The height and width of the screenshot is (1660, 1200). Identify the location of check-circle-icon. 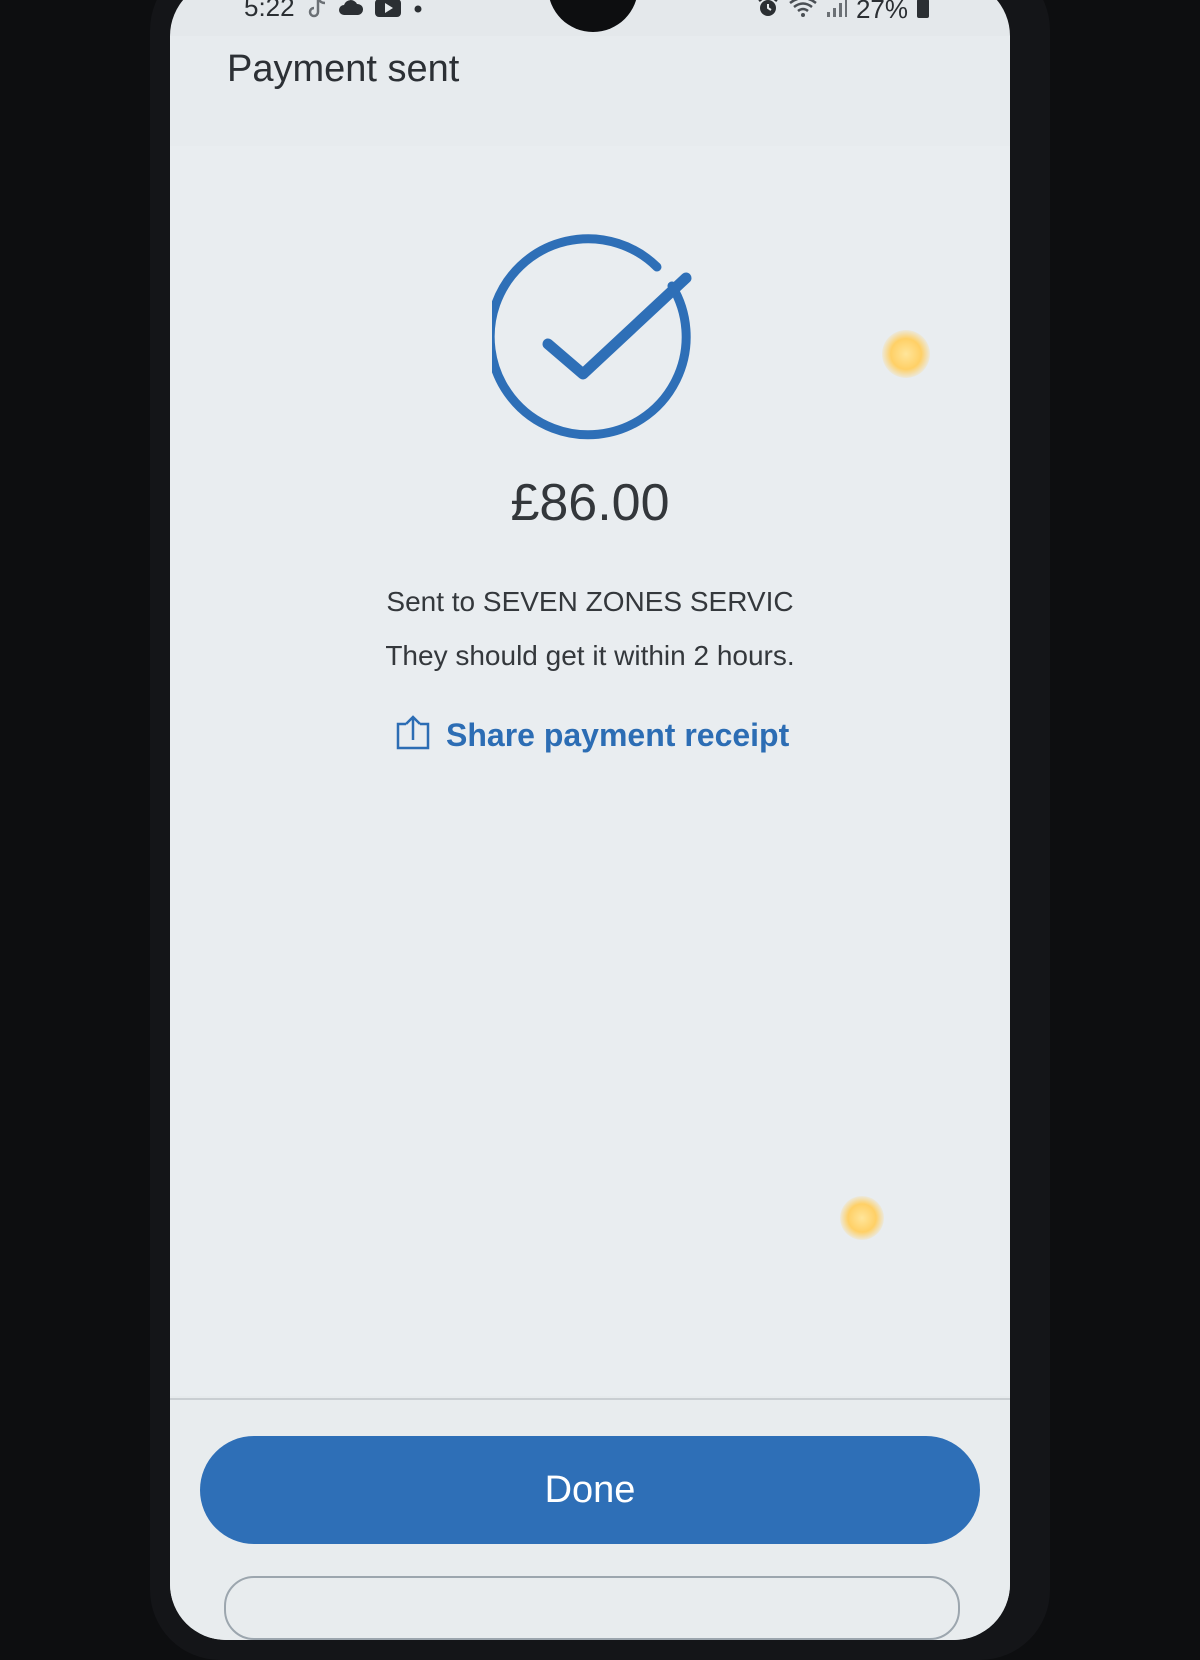
(593, 339).